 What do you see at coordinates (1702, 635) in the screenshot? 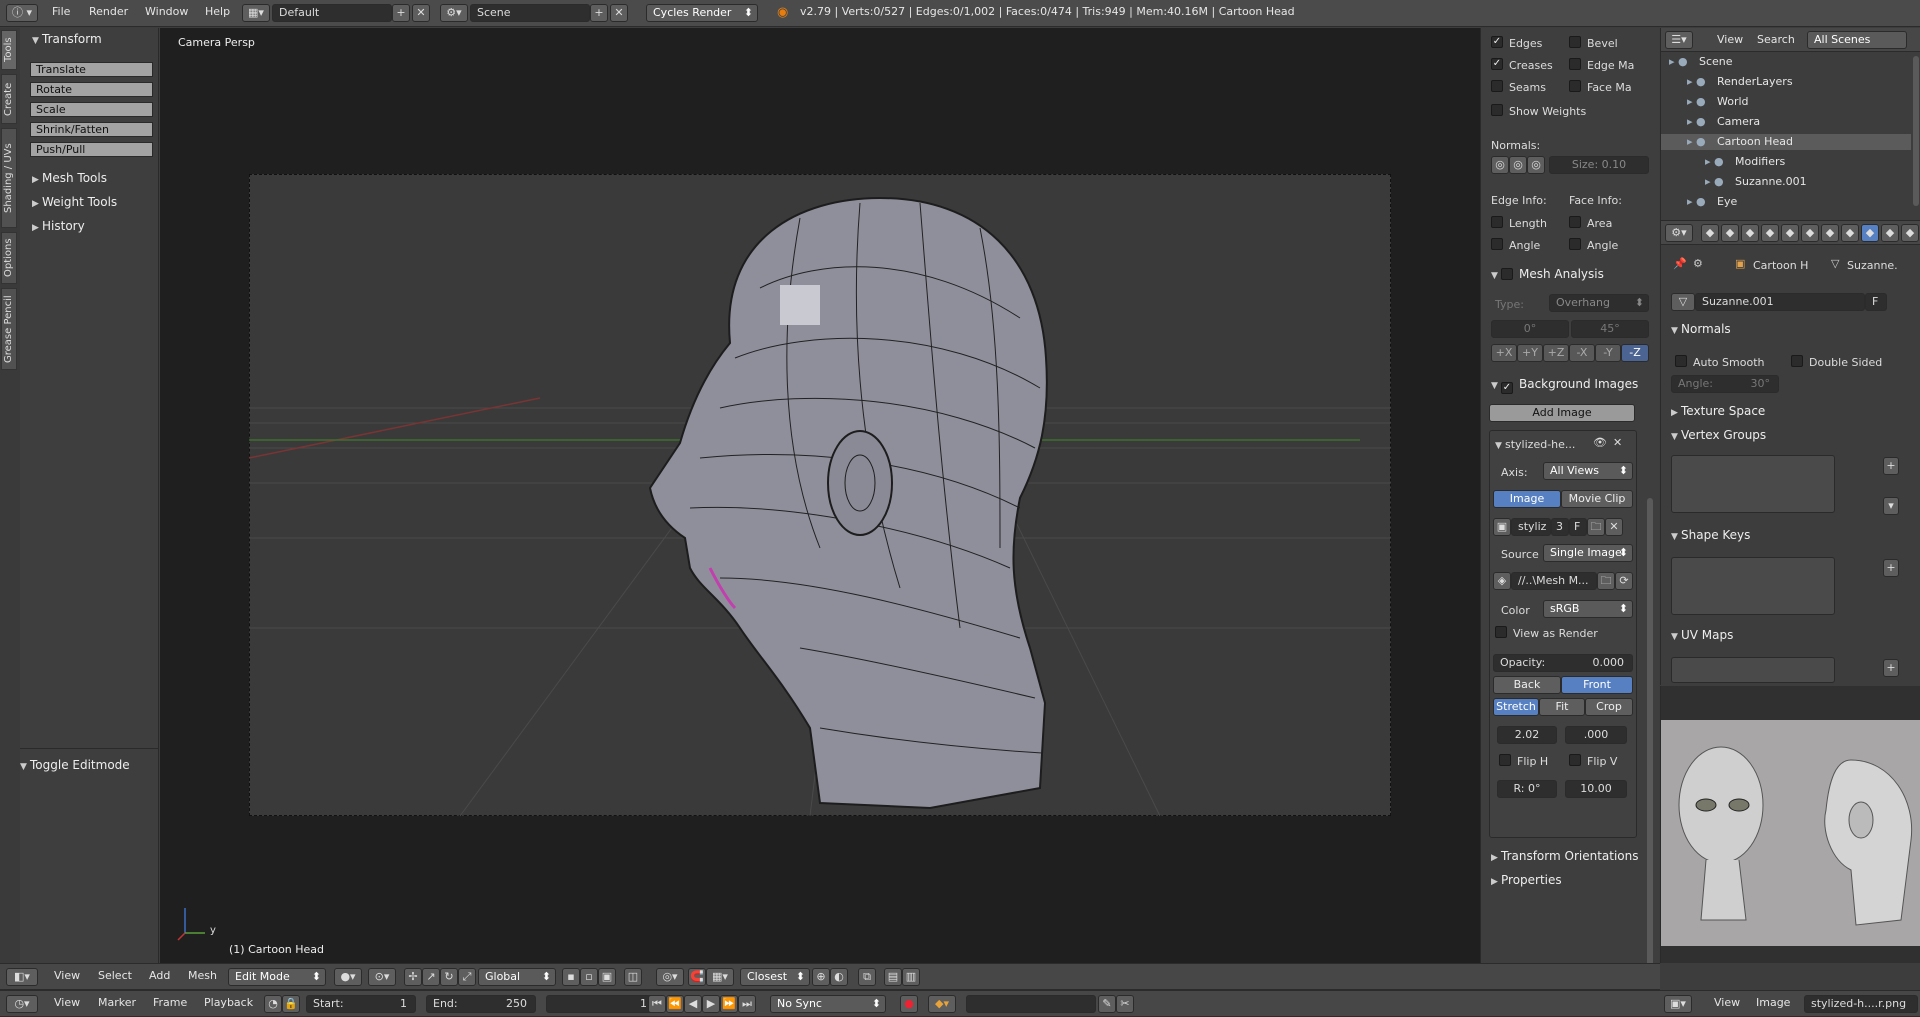
I see `uv-maps-header: ▼ UV Maps` at bounding box center [1702, 635].